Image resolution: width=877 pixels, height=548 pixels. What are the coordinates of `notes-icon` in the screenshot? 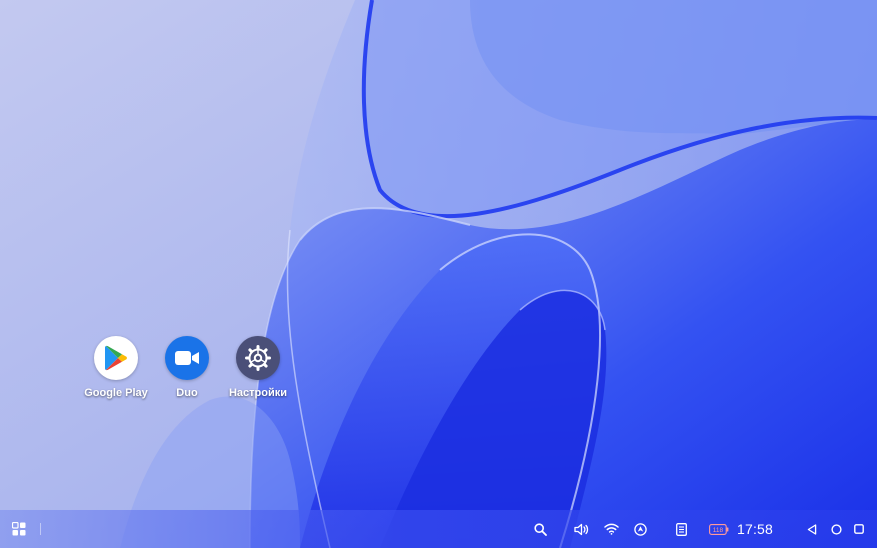 It's located at (681, 529).